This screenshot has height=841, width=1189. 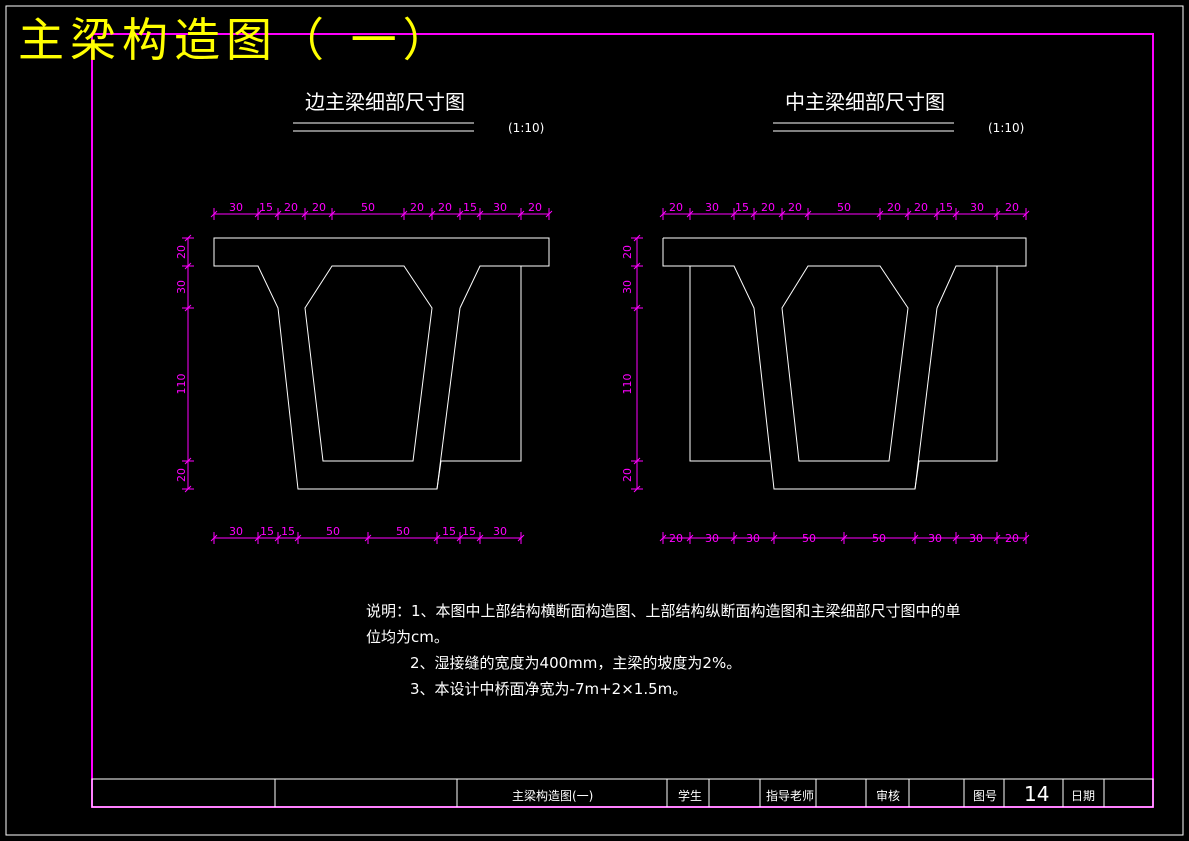 I want to click on title-block-number-label: 图号, so click(x=985, y=796).